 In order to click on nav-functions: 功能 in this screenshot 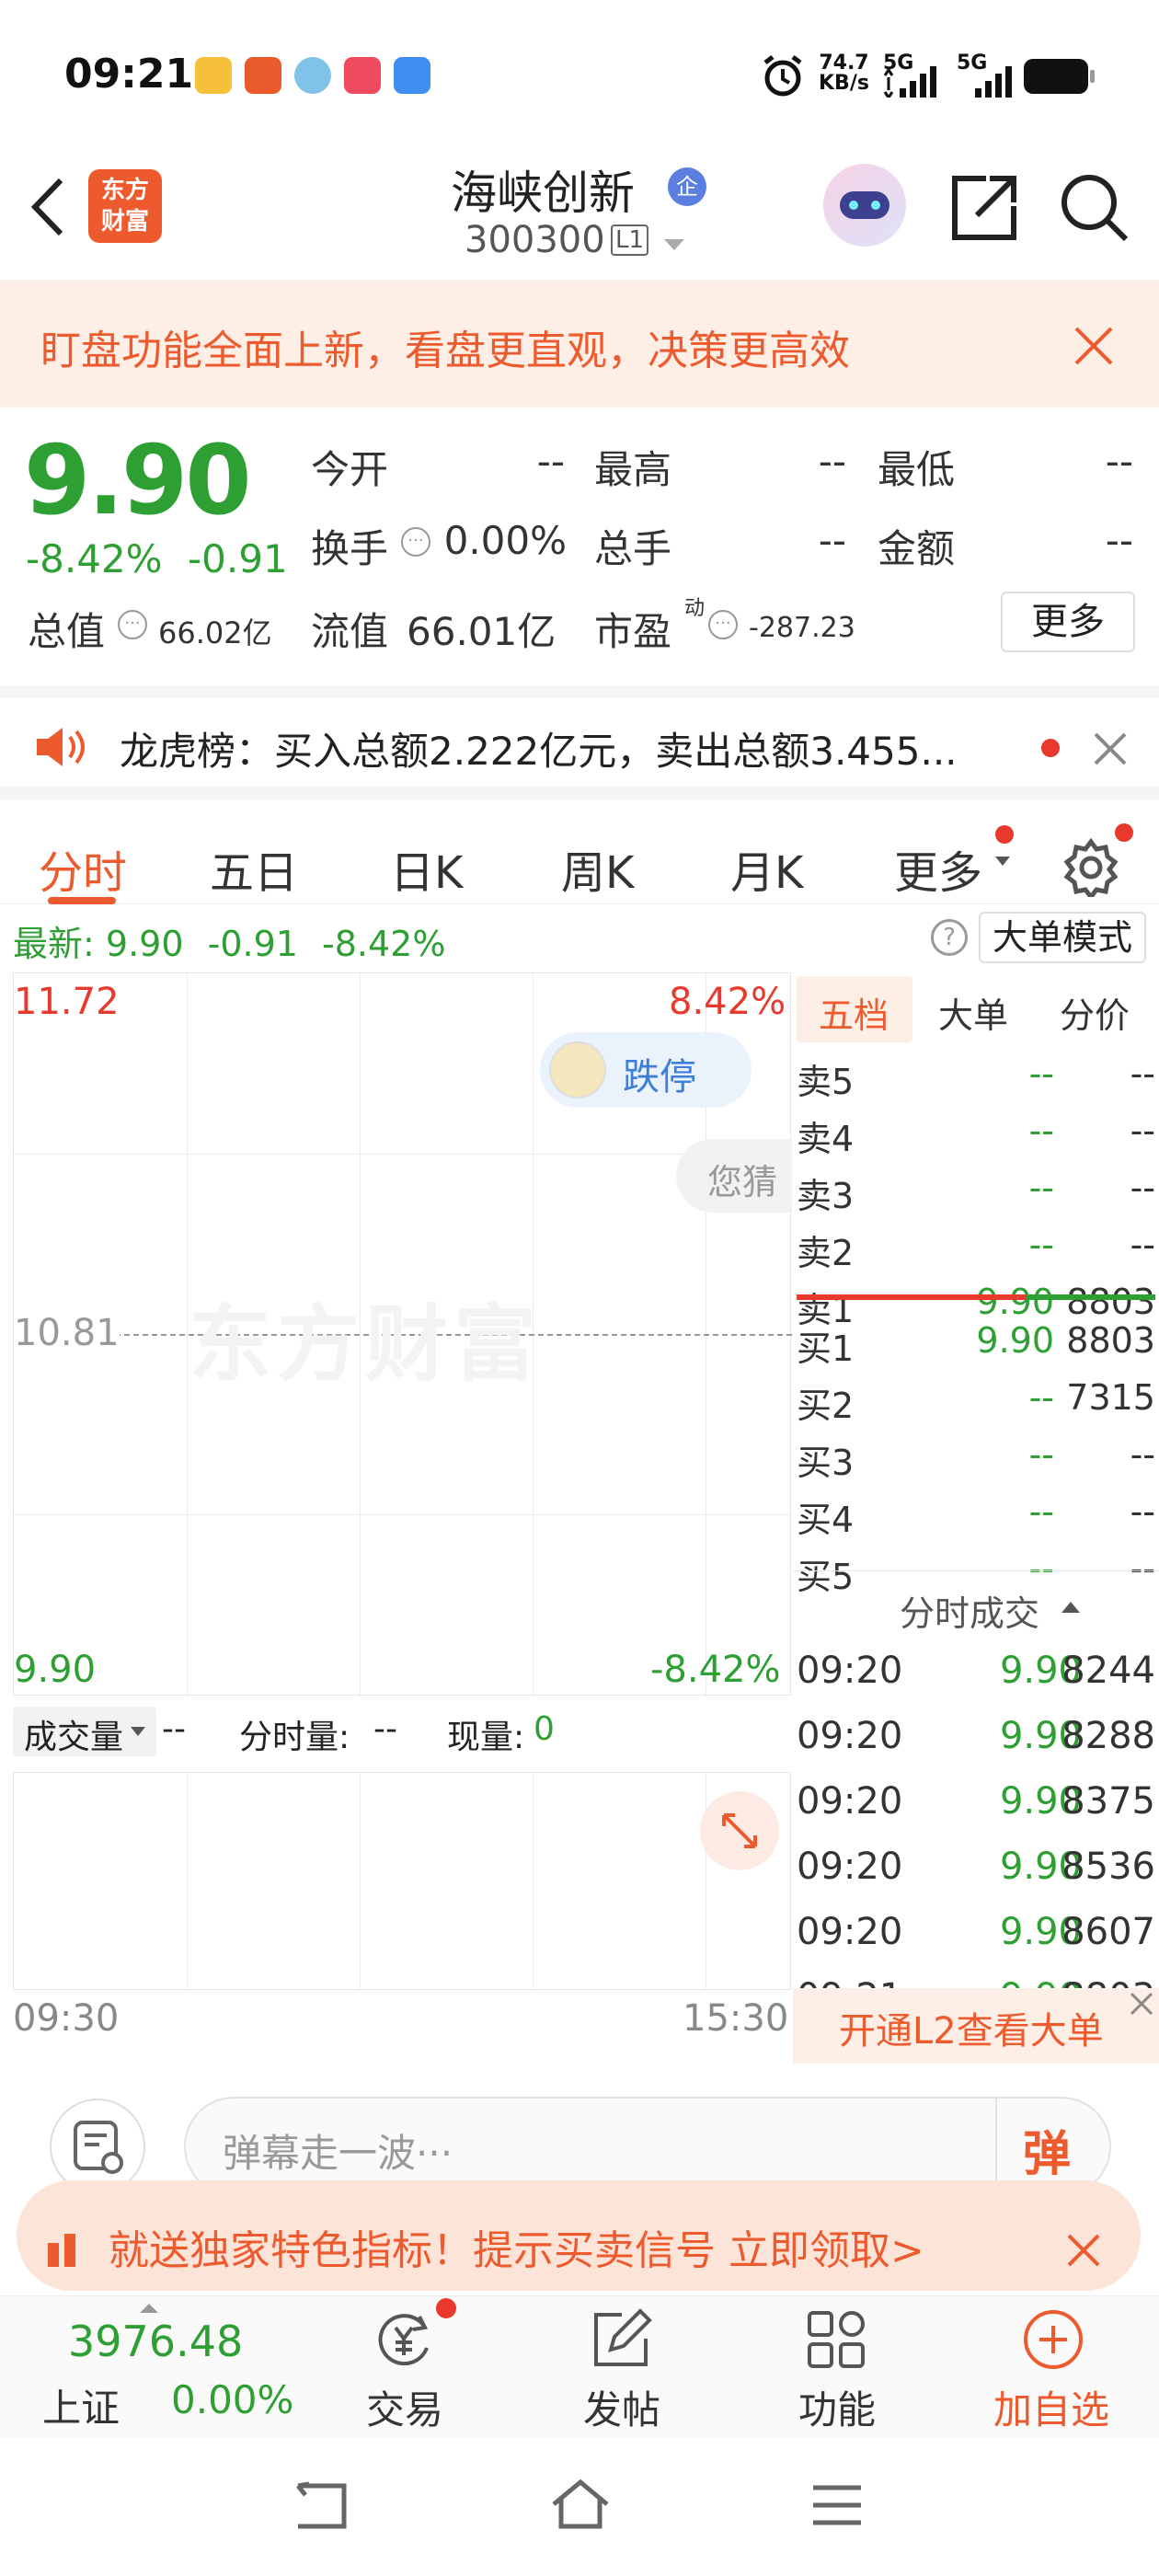, I will do `click(835, 2367)`.